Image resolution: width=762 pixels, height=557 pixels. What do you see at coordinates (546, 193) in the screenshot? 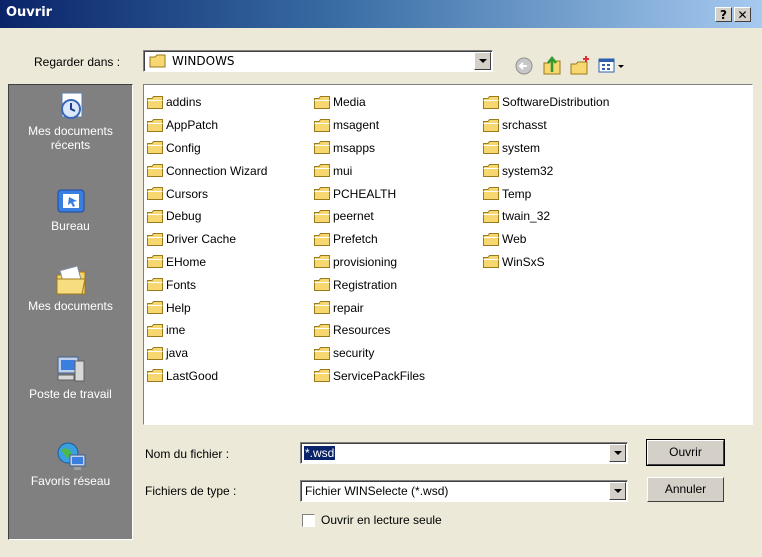
I see `list-item: Temp` at bounding box center [546, 193].